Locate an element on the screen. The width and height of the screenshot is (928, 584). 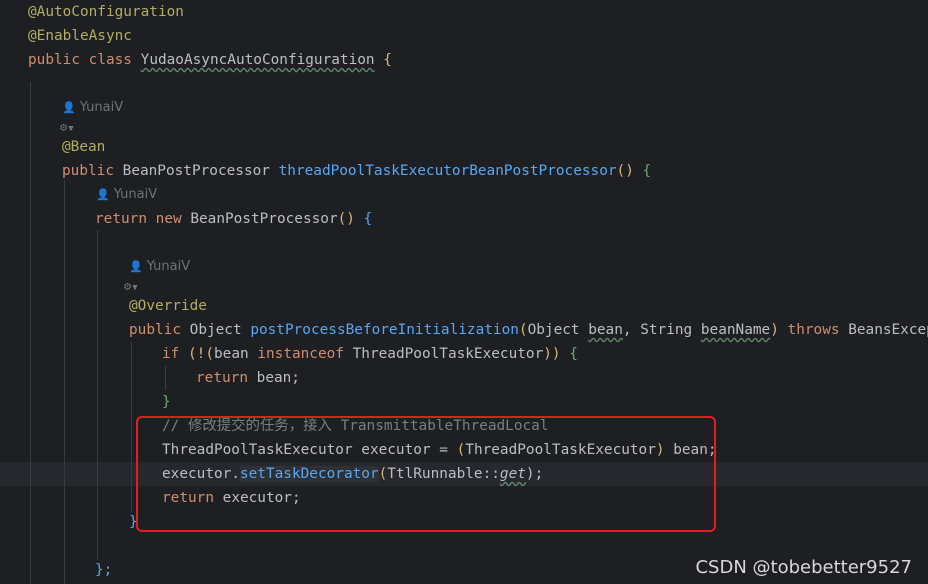
bean-gear-icon: ⚙ is located at coordinates (64, 127).